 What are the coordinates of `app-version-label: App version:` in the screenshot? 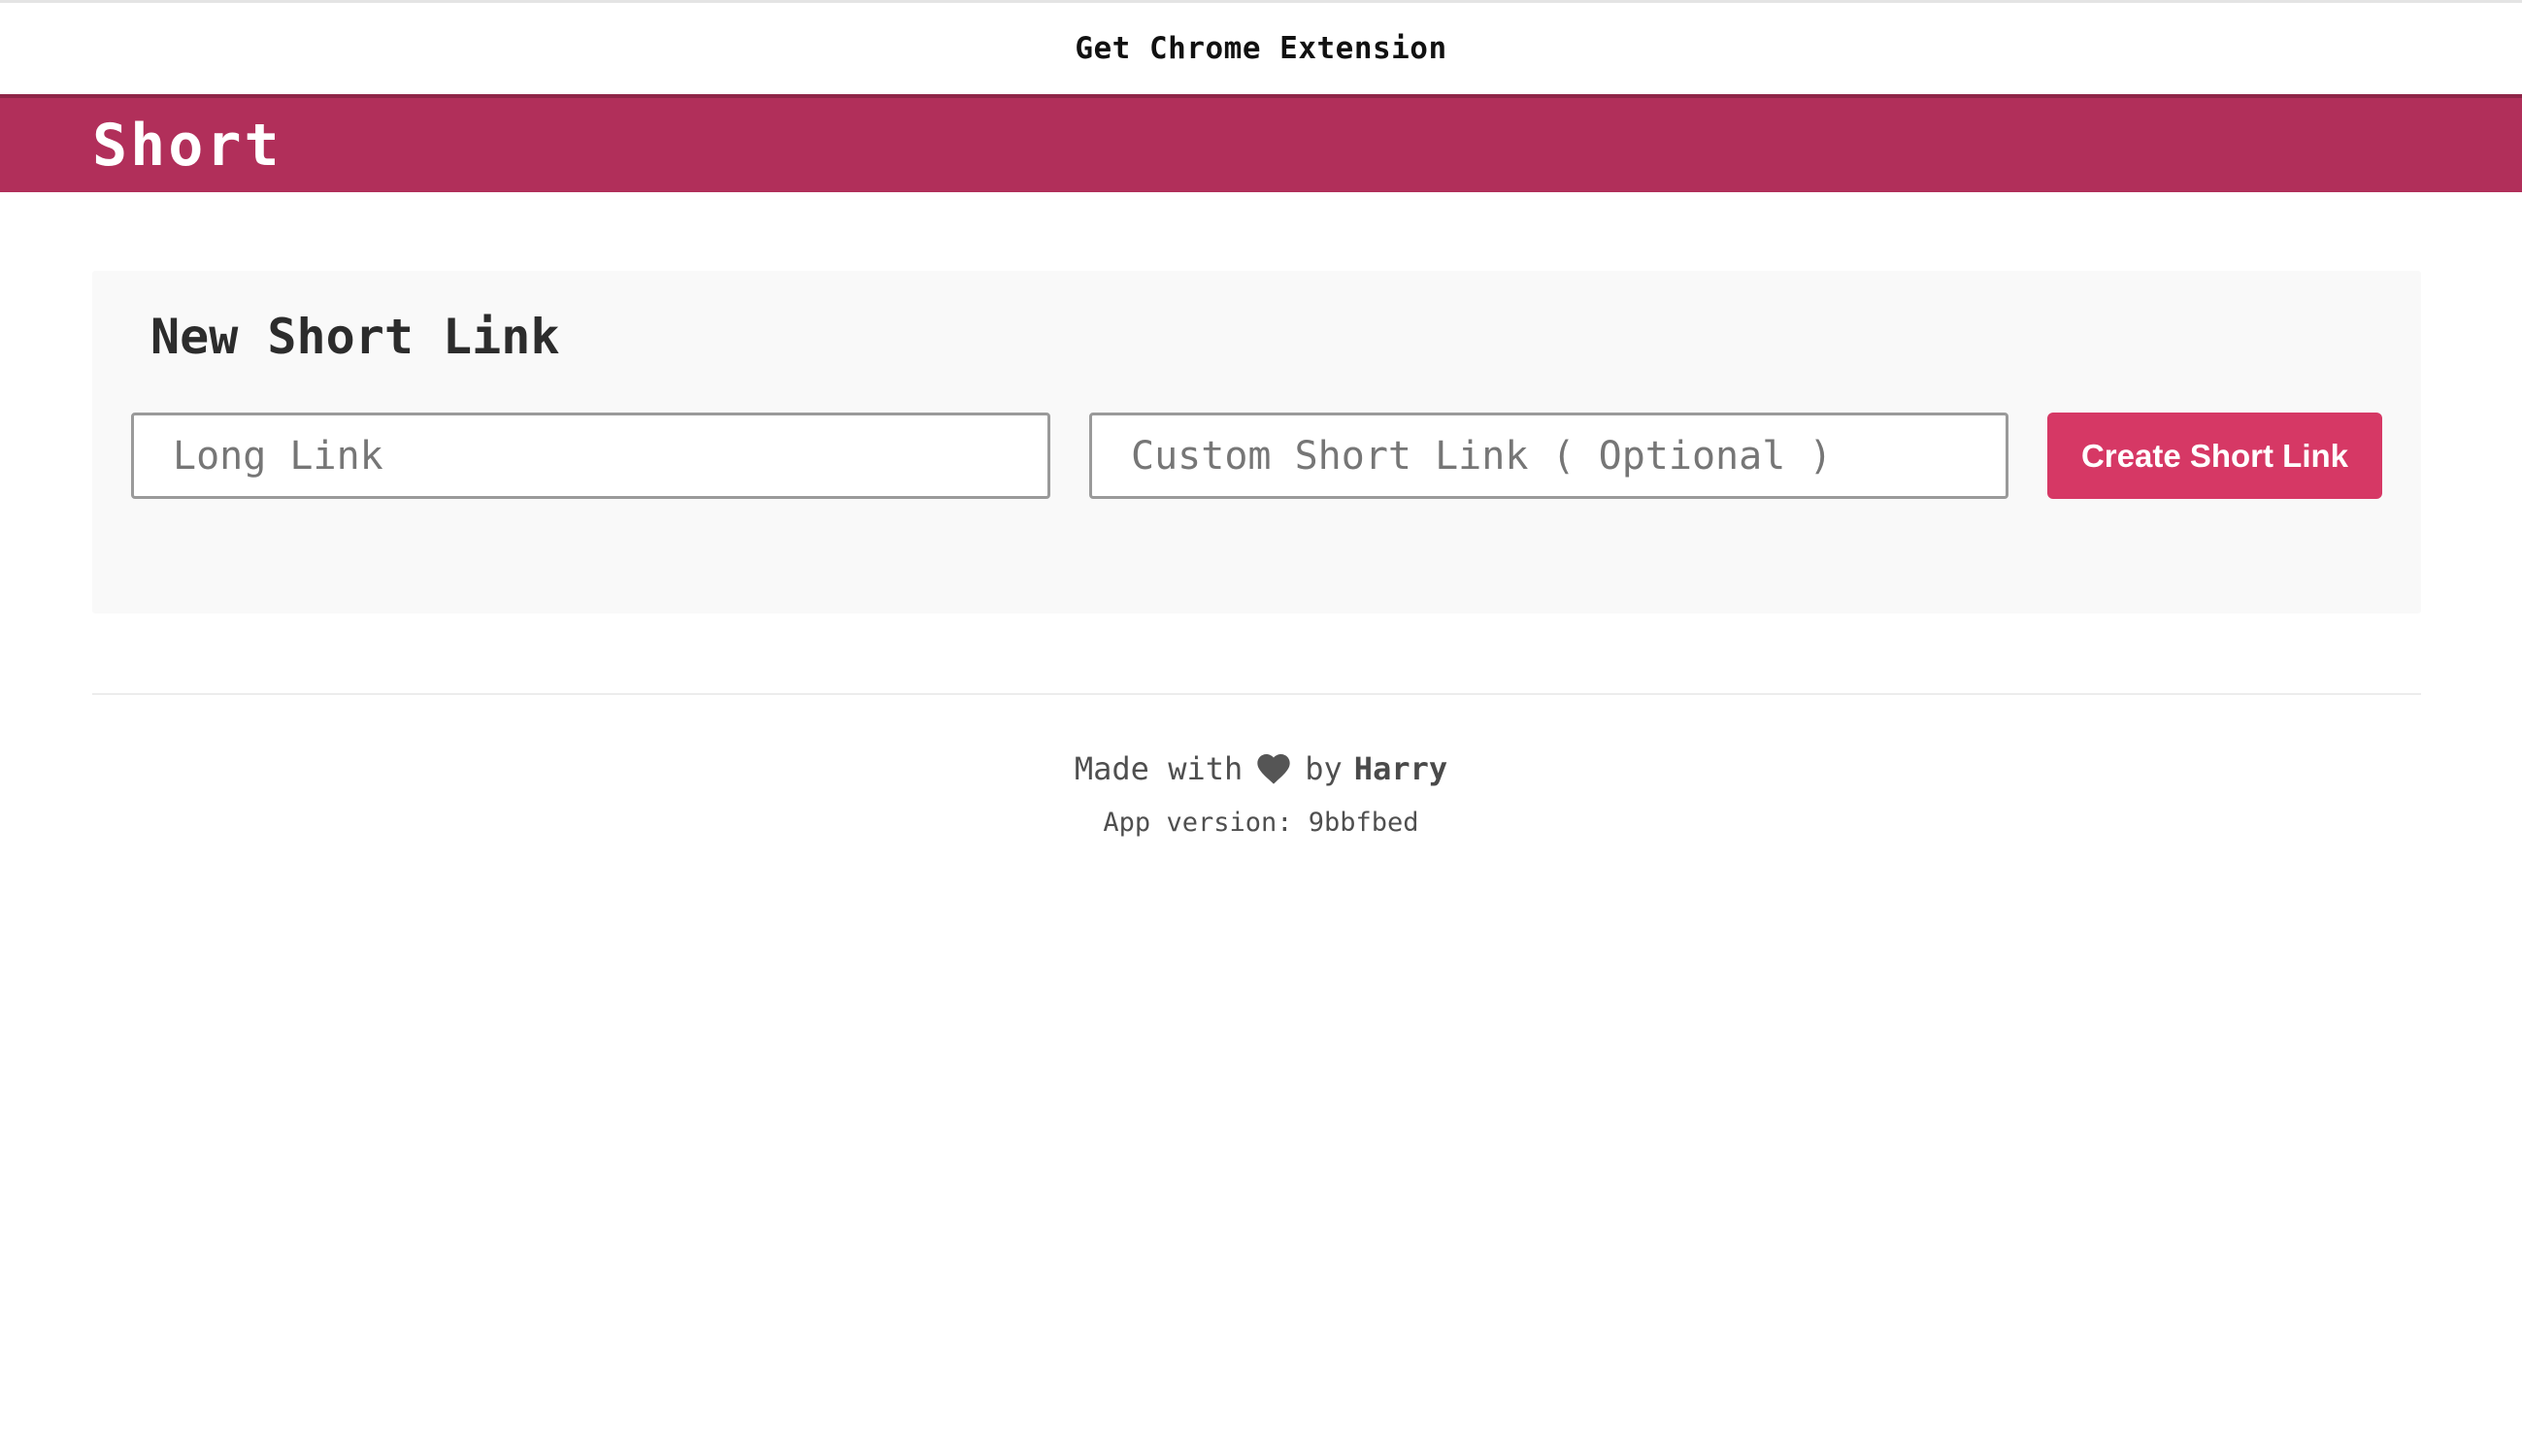 It's located at (1198, 823).